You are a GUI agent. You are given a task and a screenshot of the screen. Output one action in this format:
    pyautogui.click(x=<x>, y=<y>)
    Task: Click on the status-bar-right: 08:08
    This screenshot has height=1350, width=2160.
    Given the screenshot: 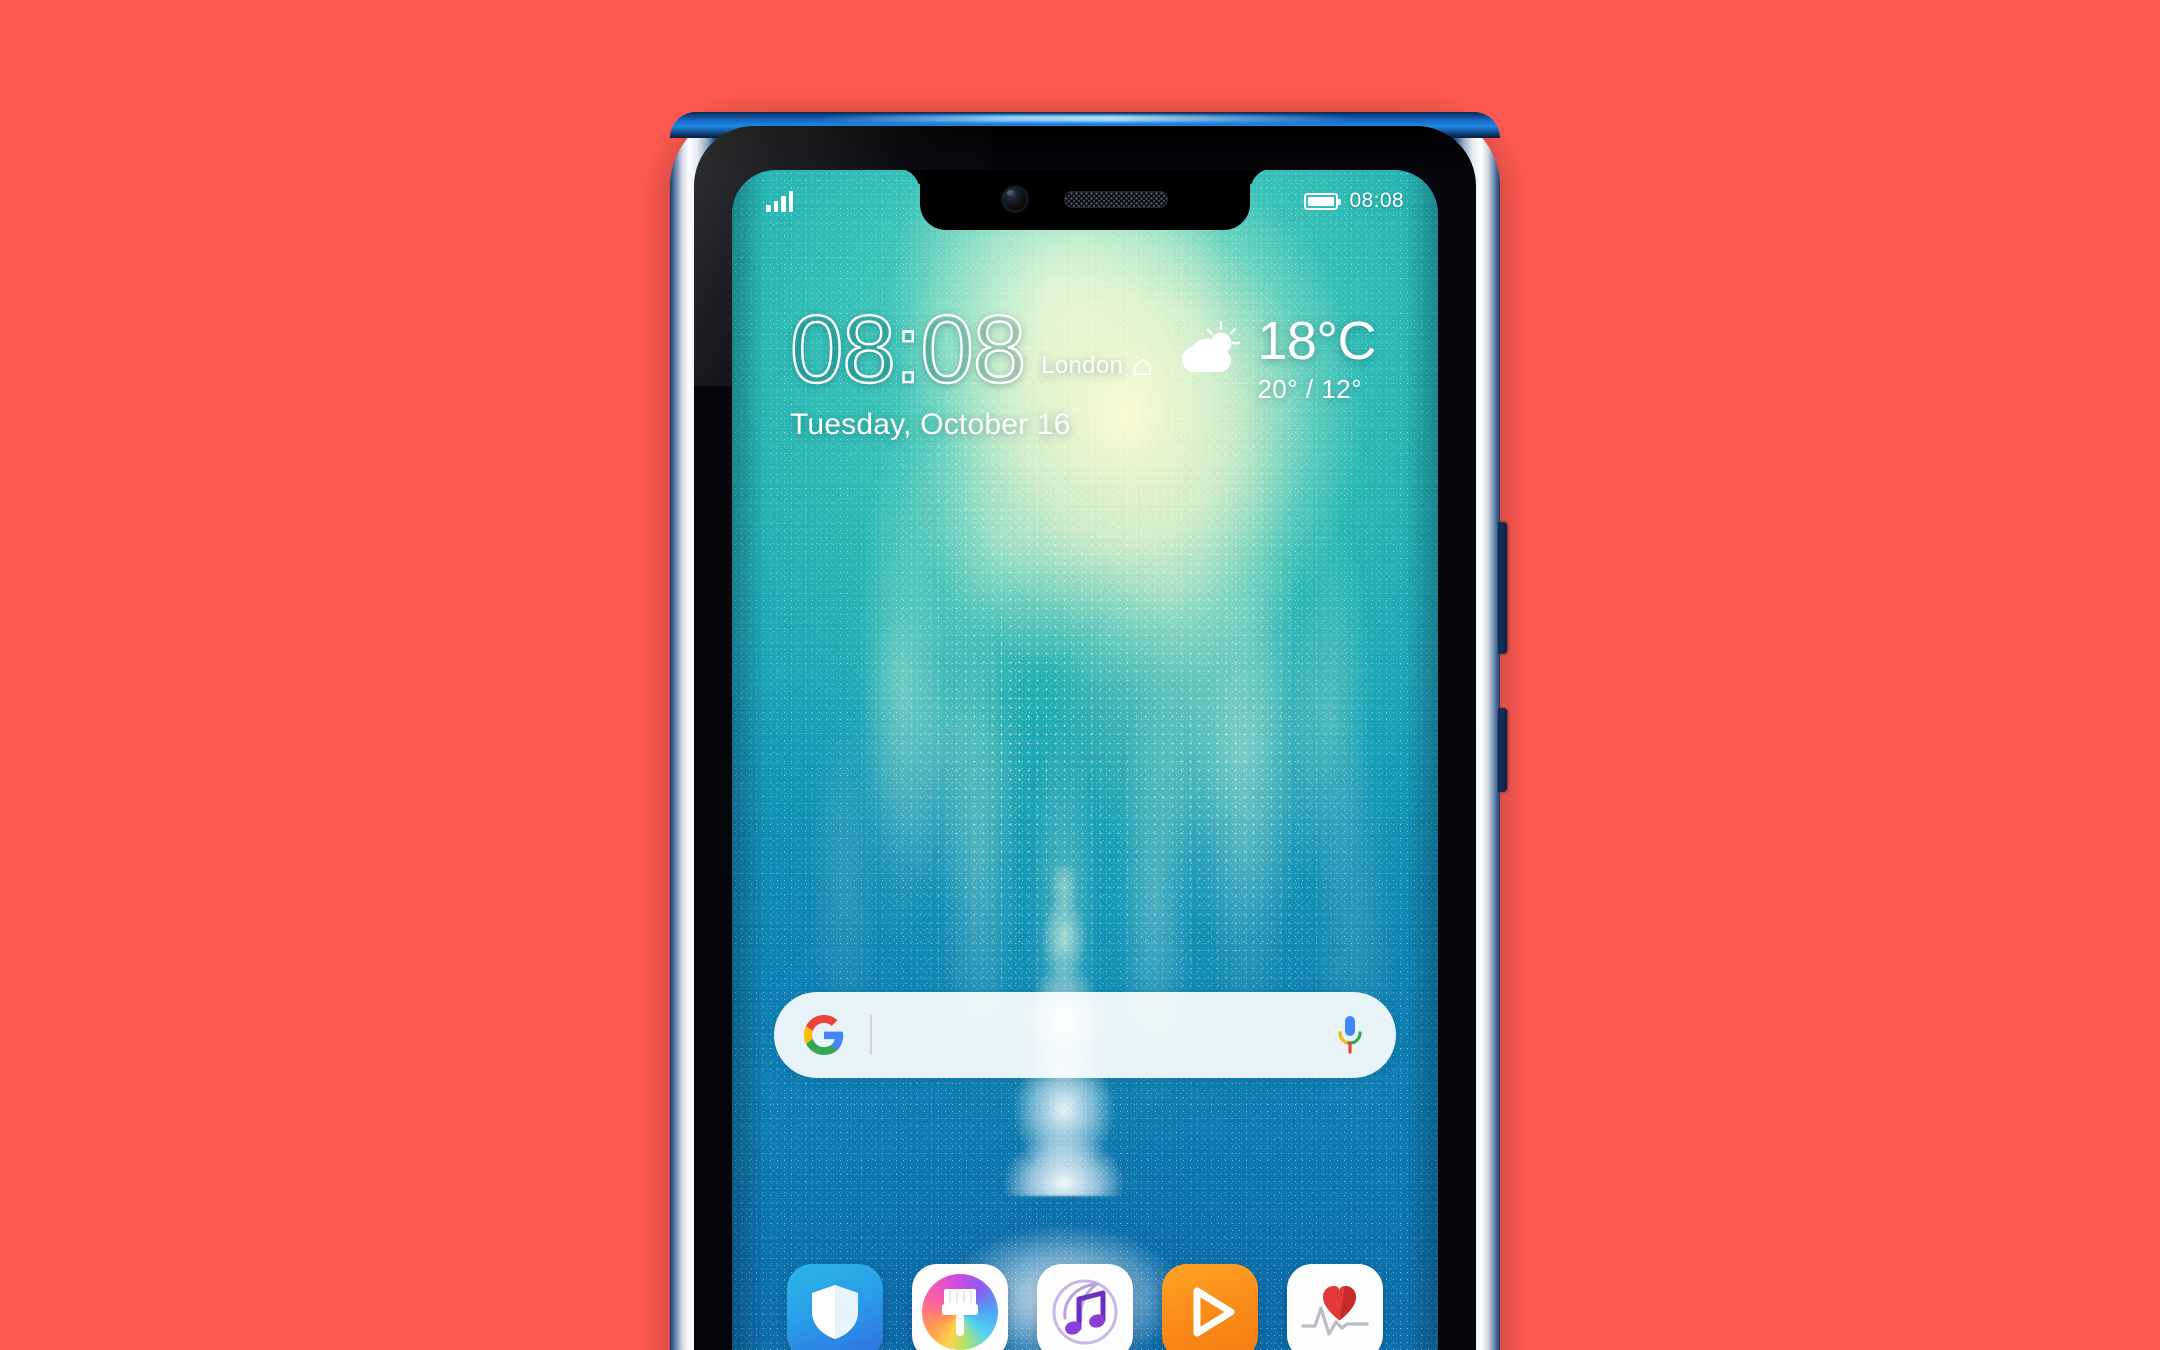 What is the action you would take?
    pyautogui.click(x=1354, y=201)
    